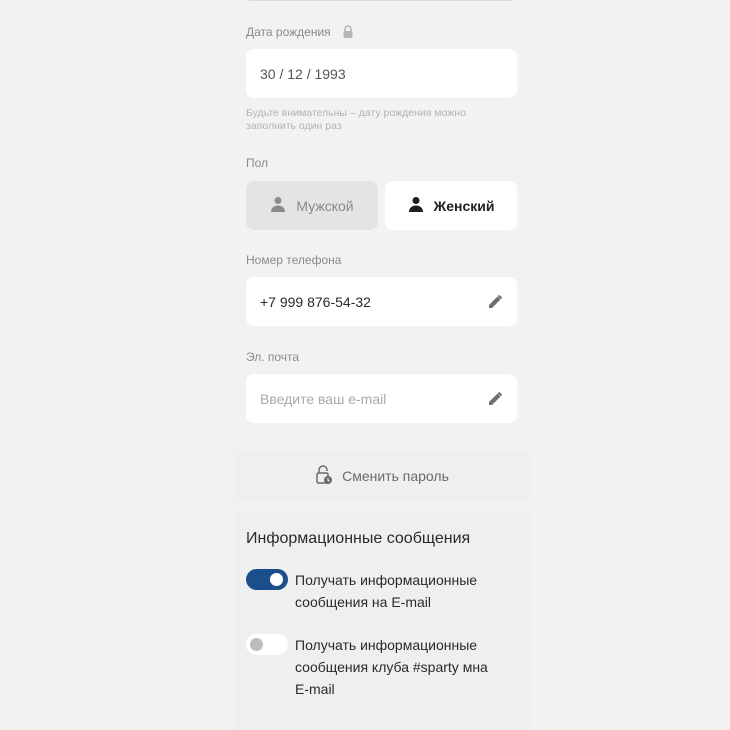 This screenshot has width=730, height=730. I want to click on club-notifications-toggle, so click(267, 644).